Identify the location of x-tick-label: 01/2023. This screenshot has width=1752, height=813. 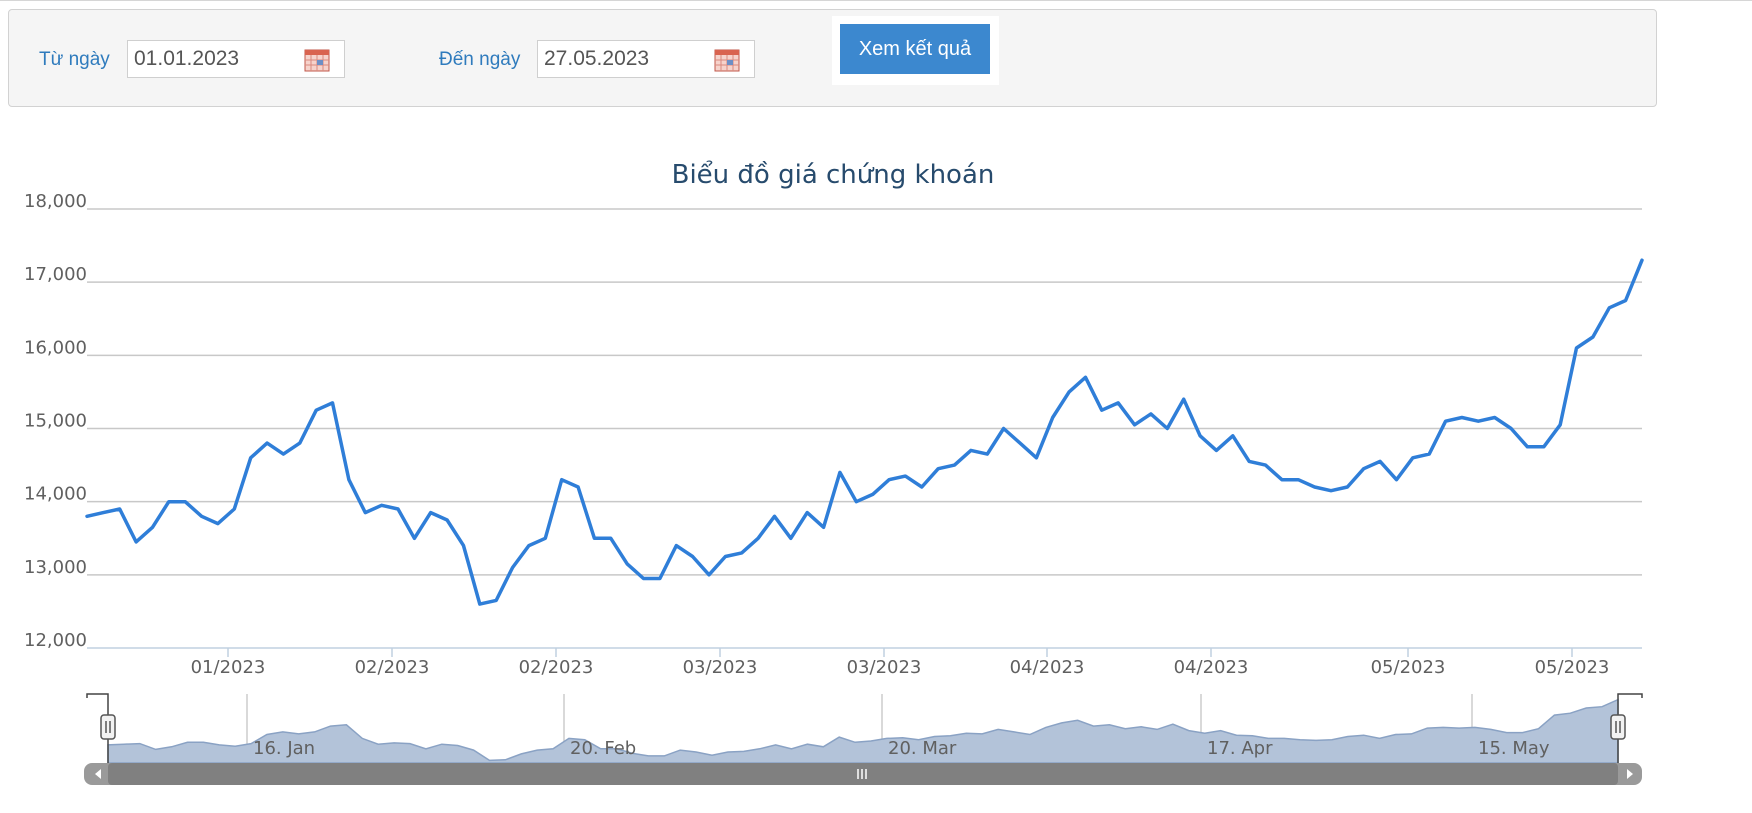
(228, 667).